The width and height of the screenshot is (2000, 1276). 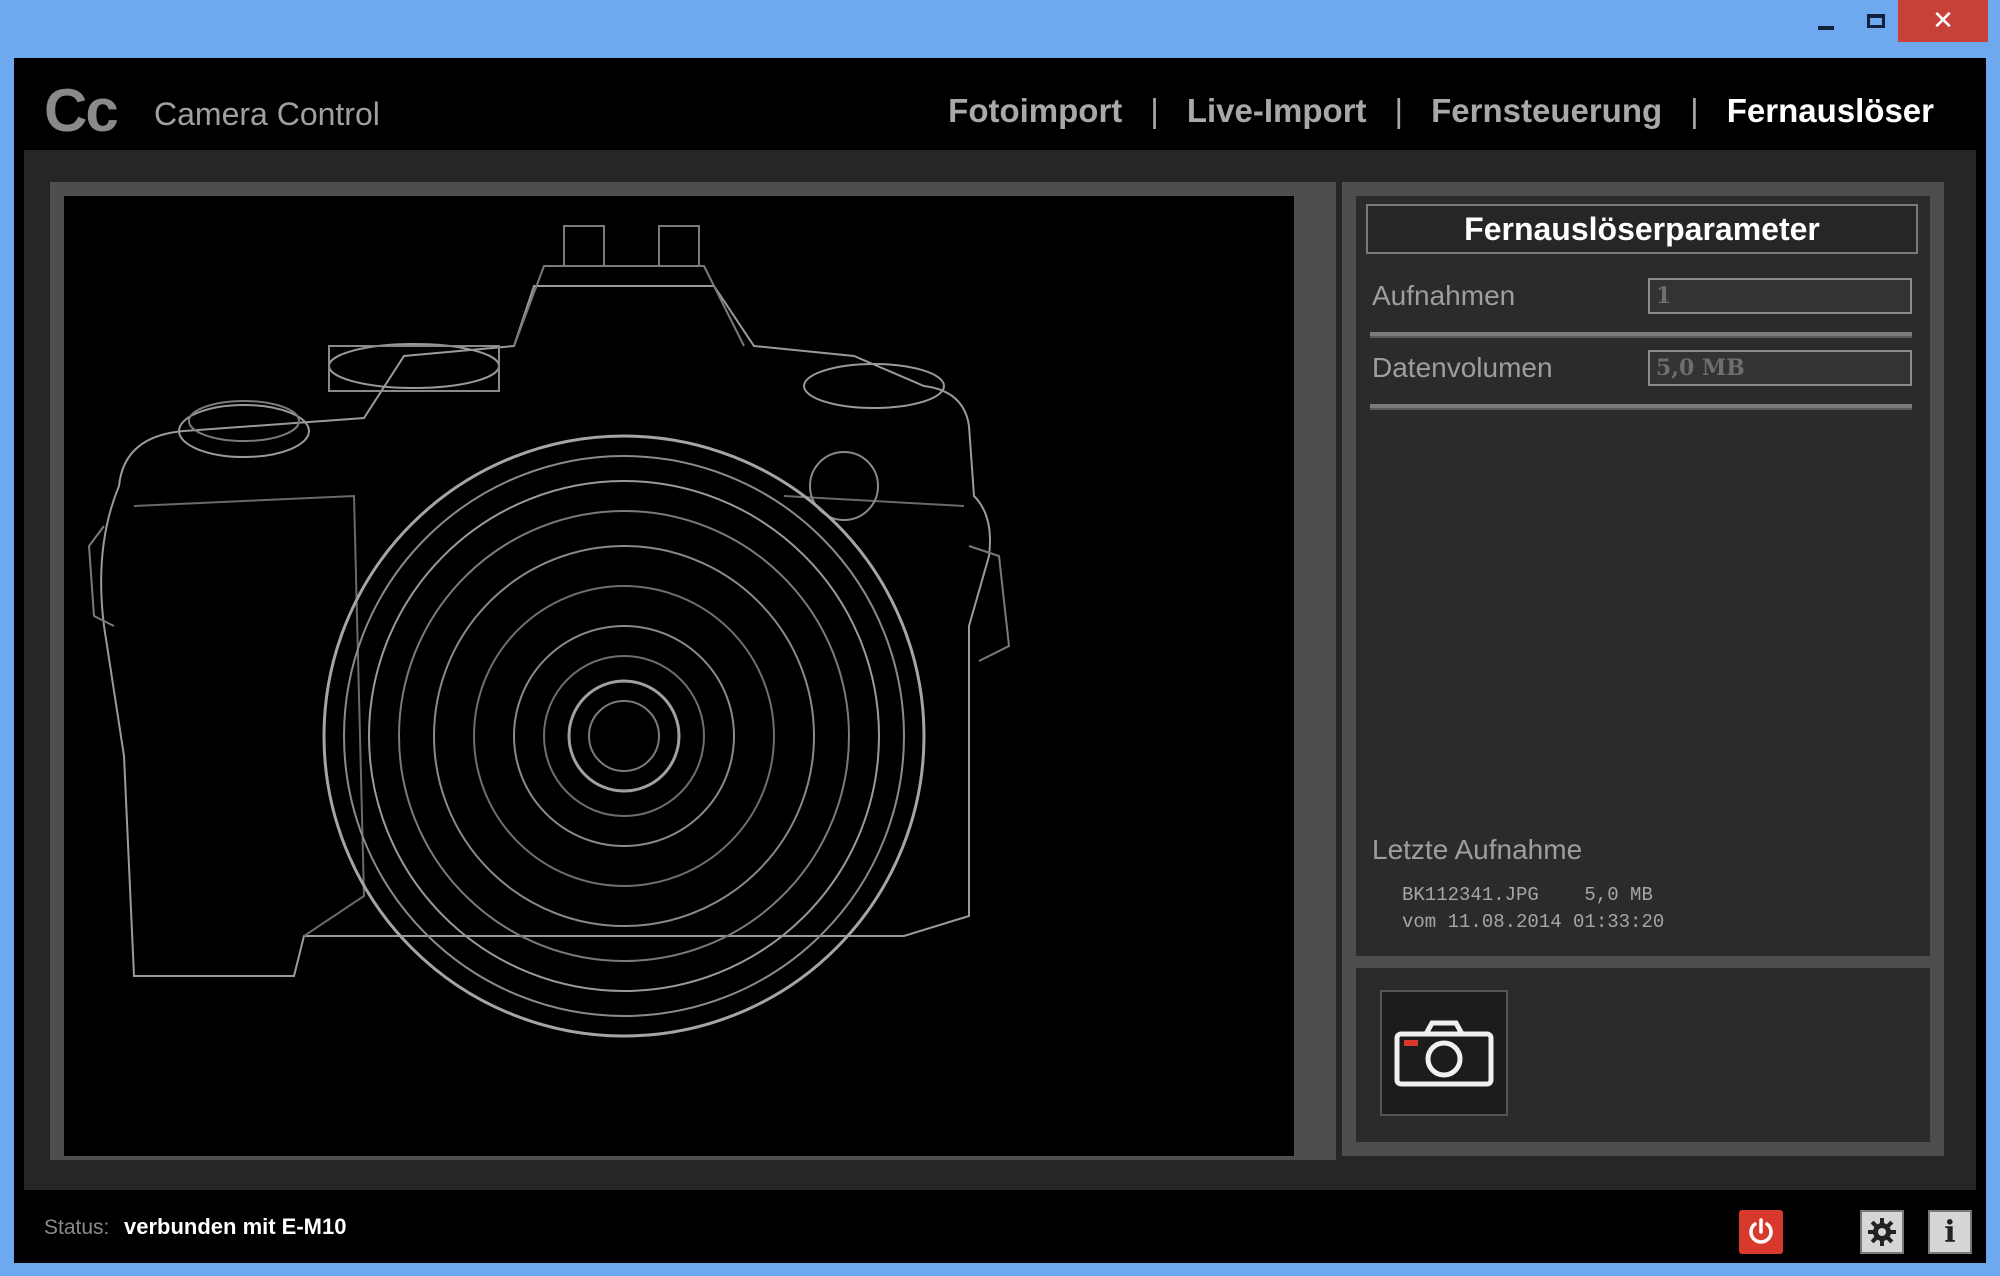 What do you see at coordinates (77, 1227) in the screenshot?
I see `status-label: Status:` at bounding box center [77, 1227].